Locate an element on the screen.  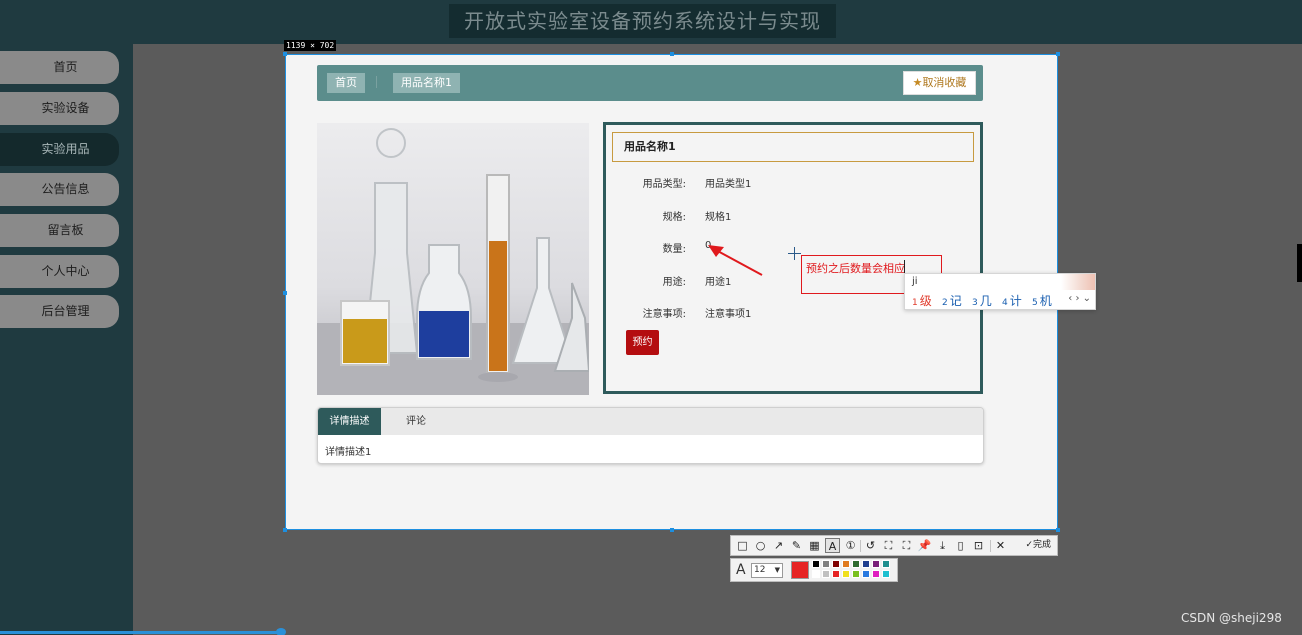
capture-size-label: 1139 × 702 is located at coordinates (310, 45).